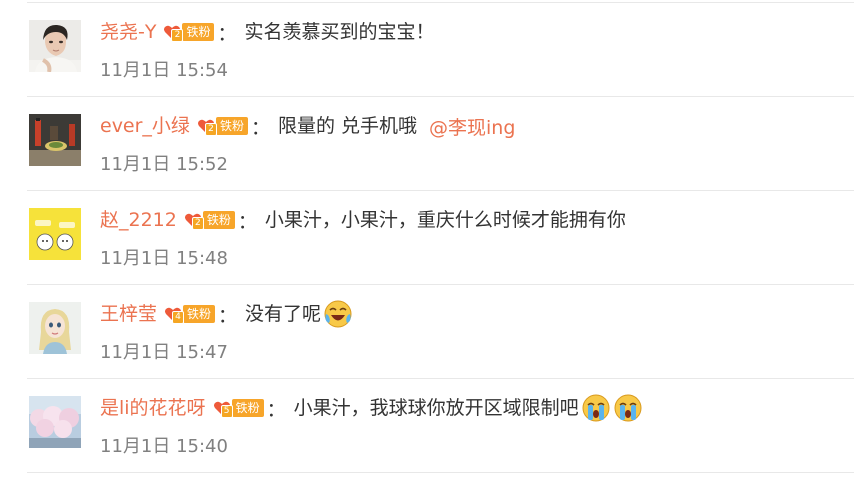 The image size is (854, 478). What do you see at coordinates (128, 32) in the screenshot?
I see `comment-username: 尧尧-Y` at bounding box center [128, 32].